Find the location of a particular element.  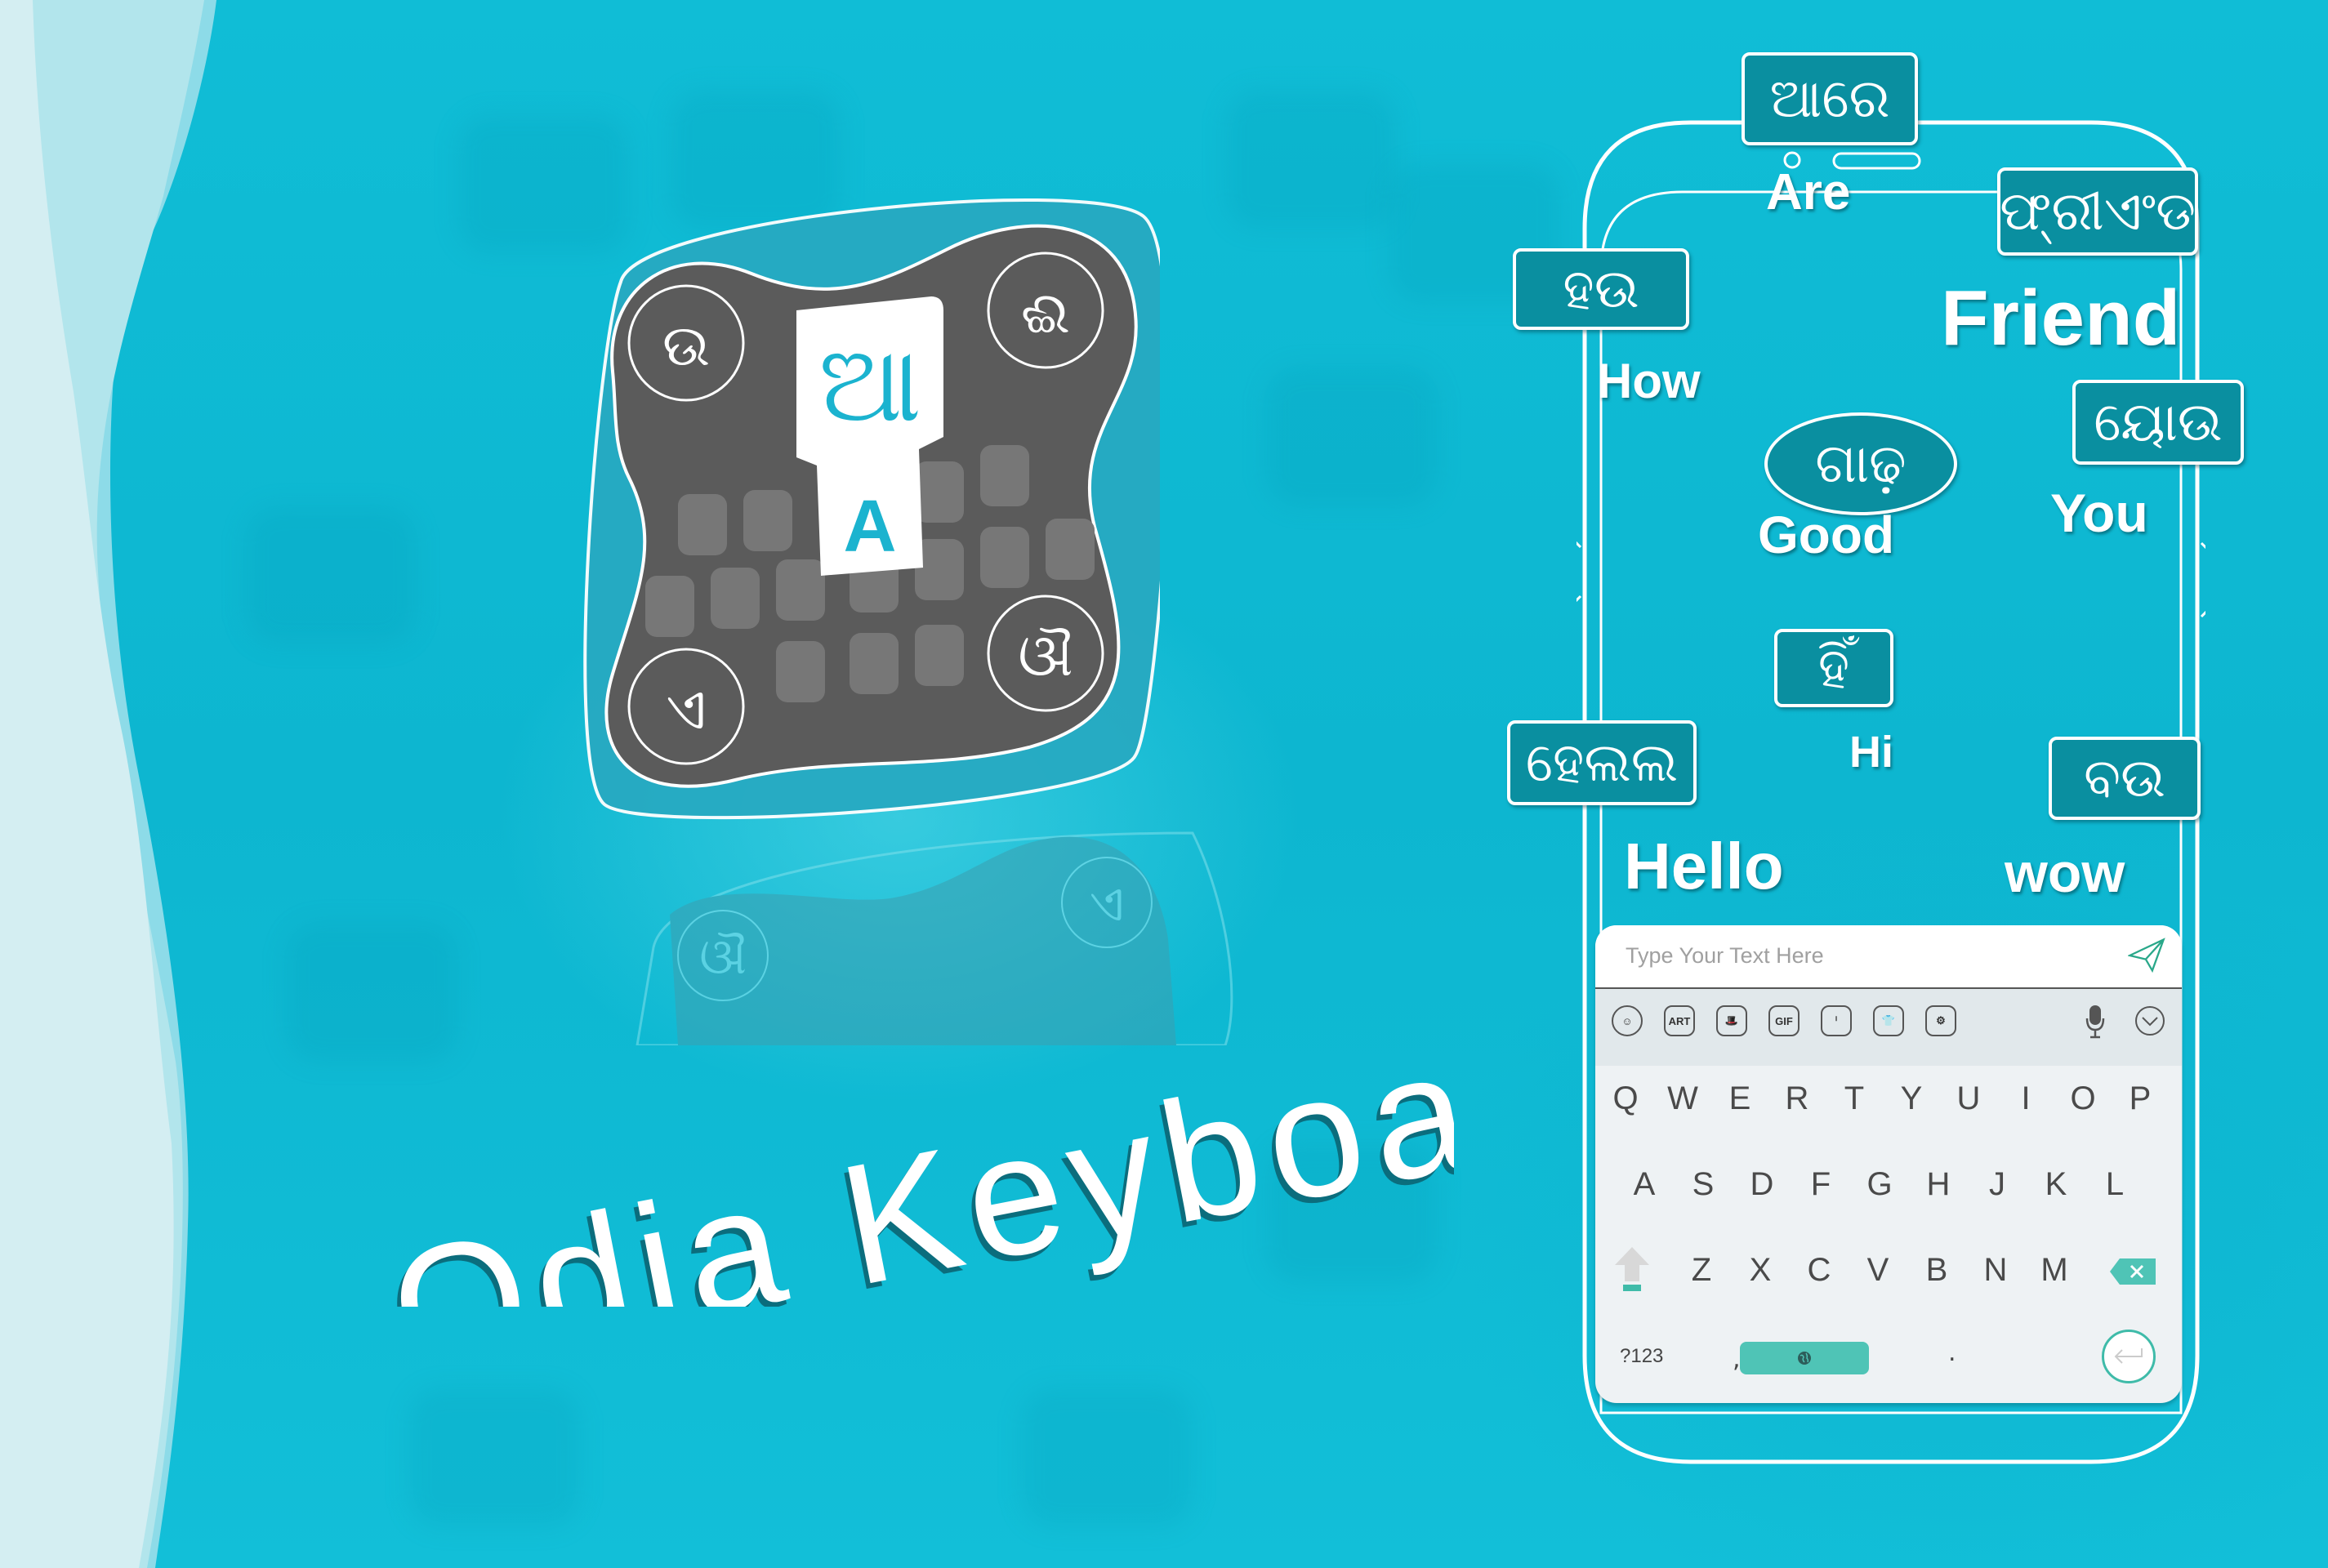

key: U is located at coordinates (1969, 1098).